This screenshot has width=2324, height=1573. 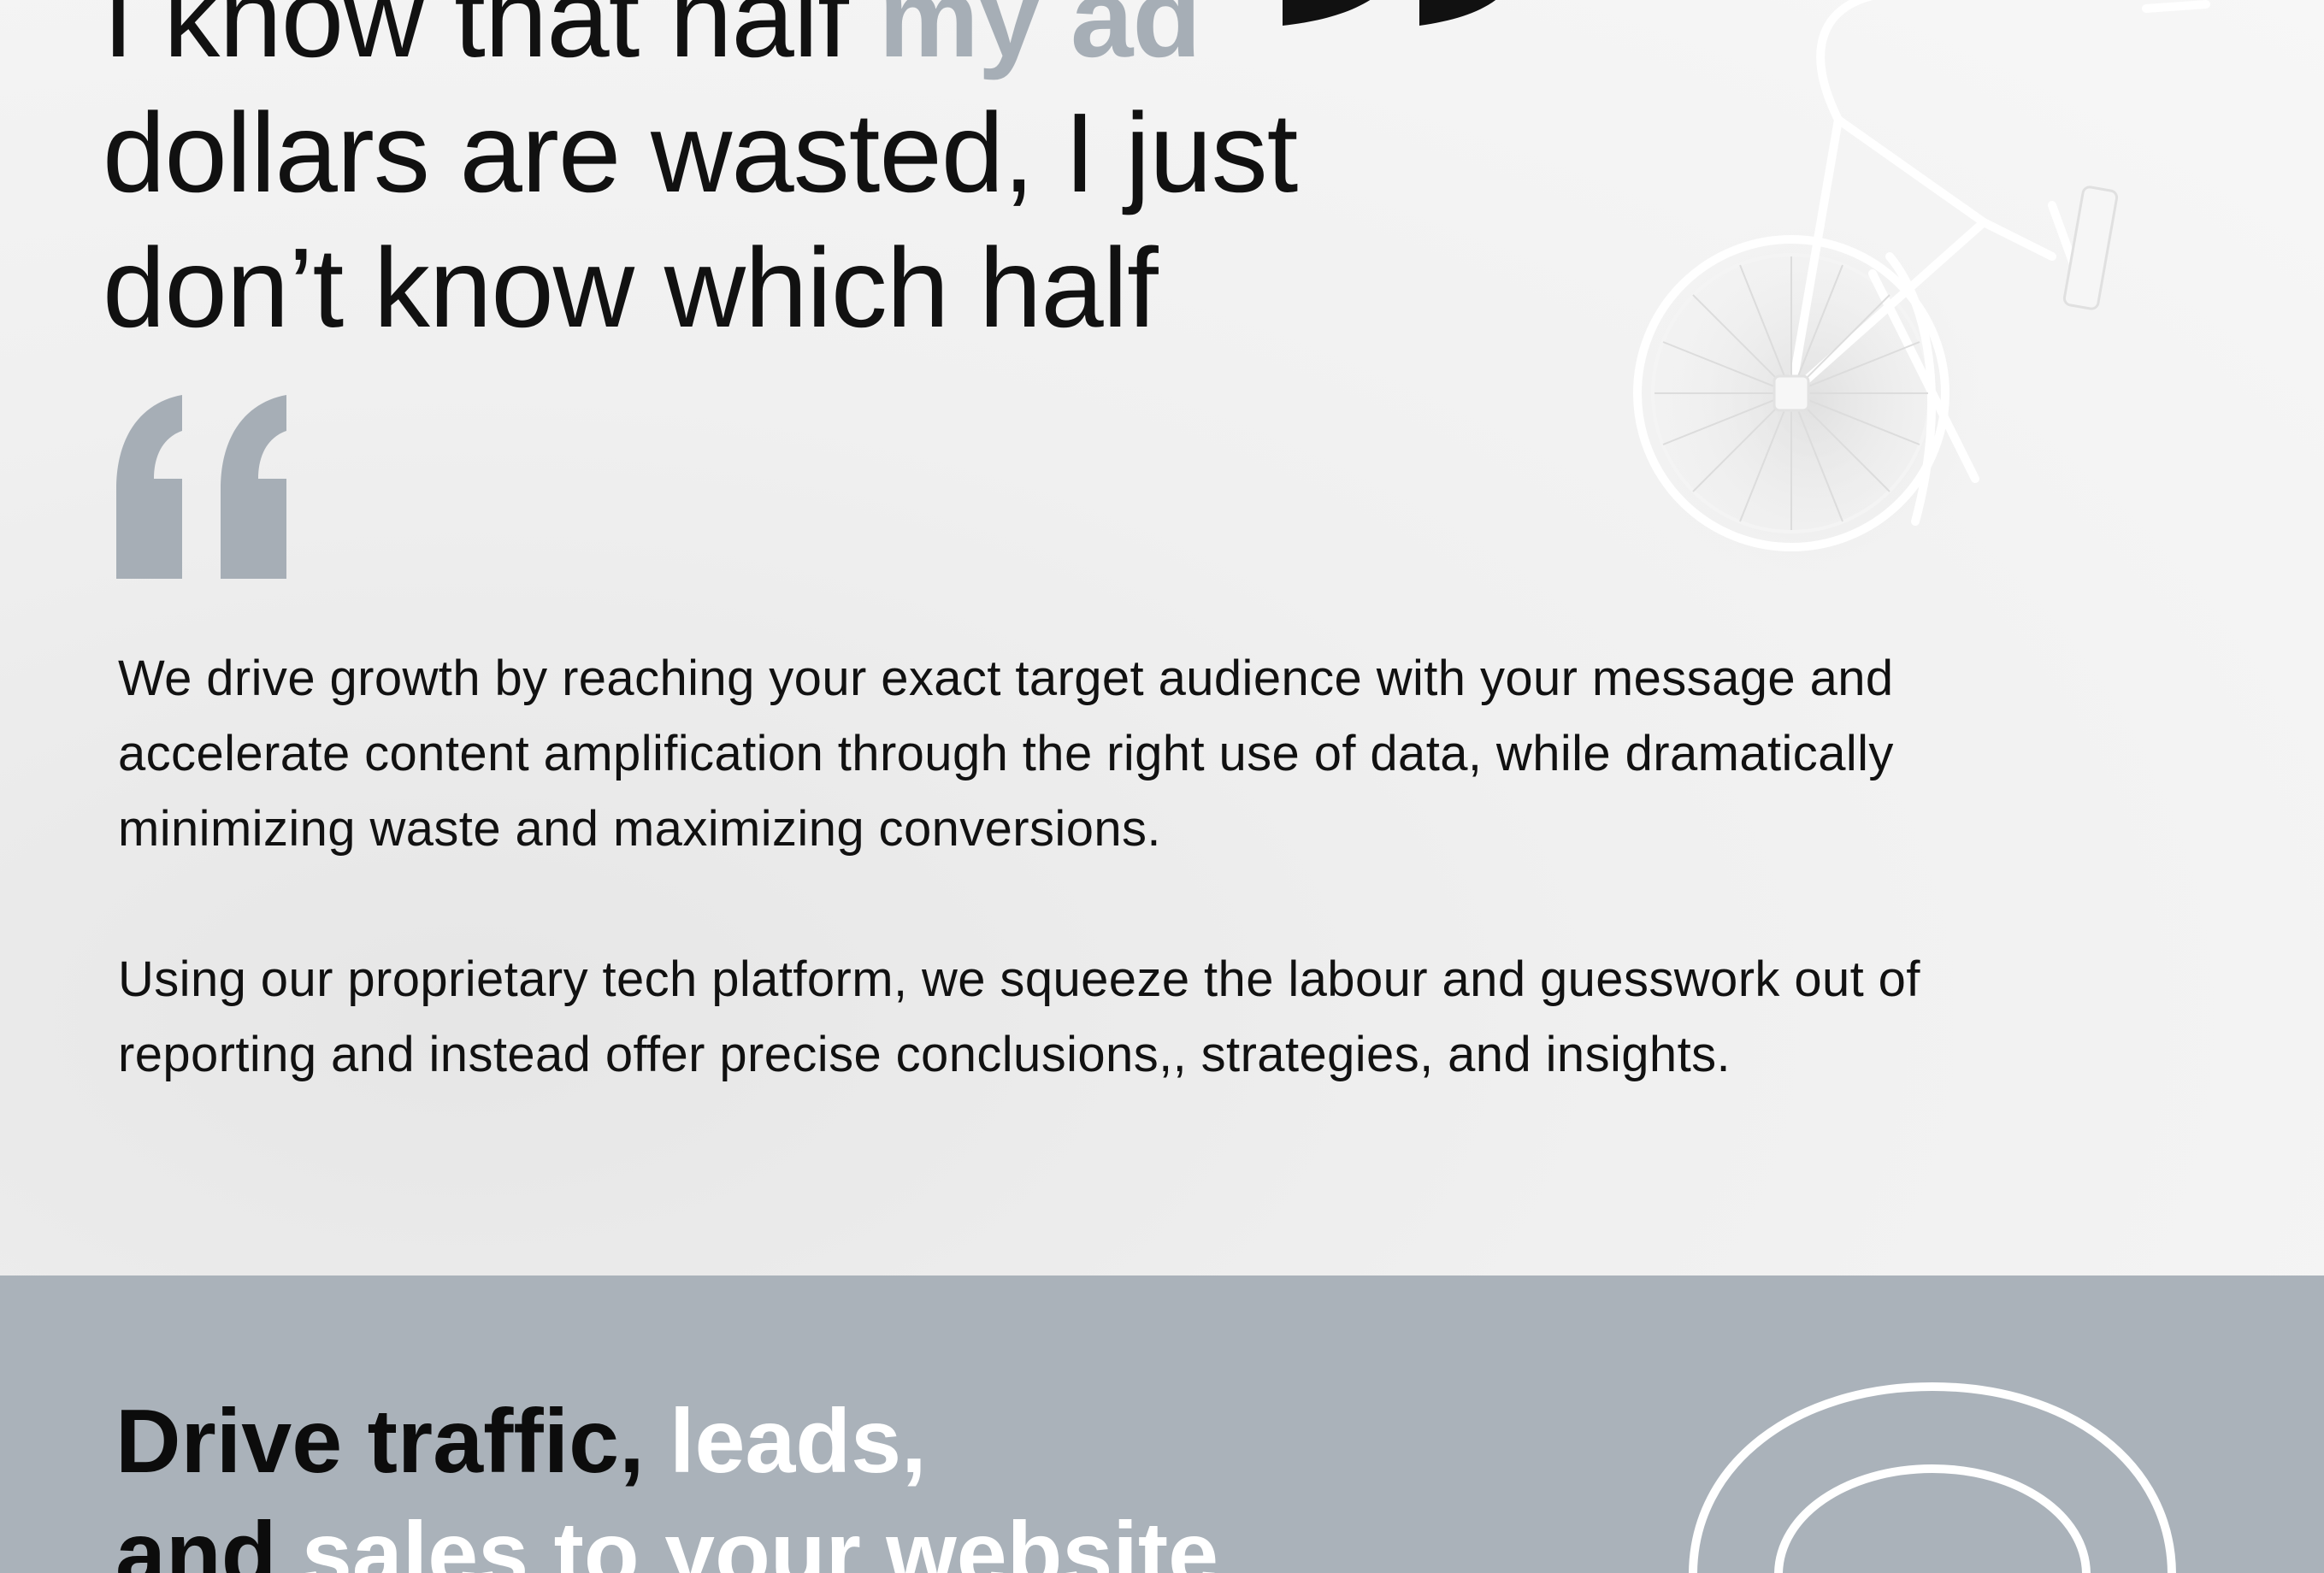 I want to click on quote-open-icon, so click(x=201, y=487).